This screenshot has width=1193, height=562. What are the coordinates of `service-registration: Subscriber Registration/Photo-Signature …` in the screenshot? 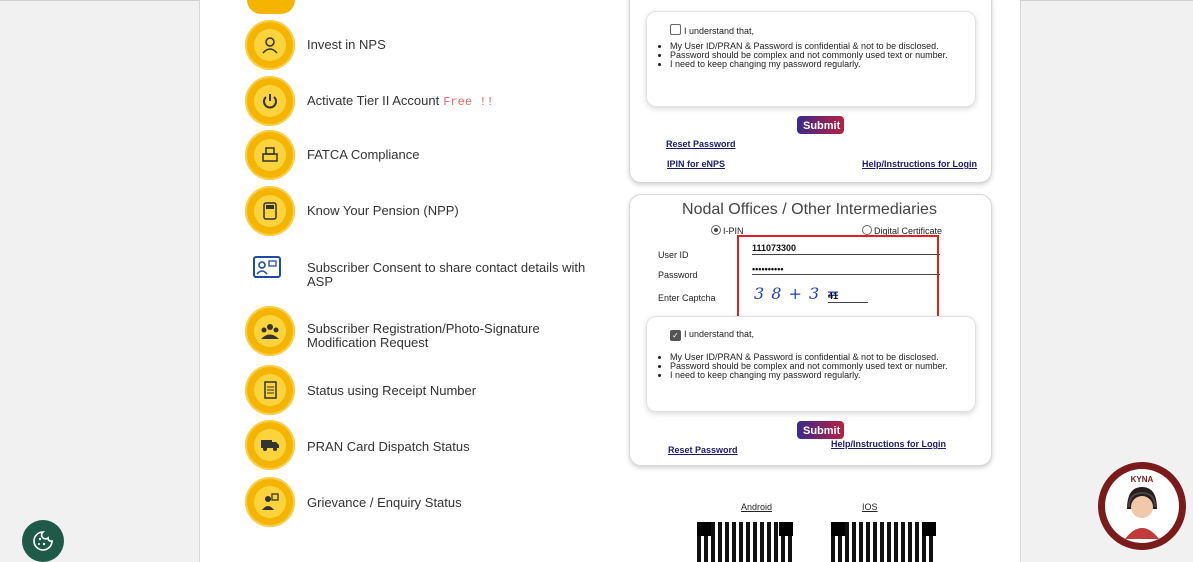 It's located at (425, 332).